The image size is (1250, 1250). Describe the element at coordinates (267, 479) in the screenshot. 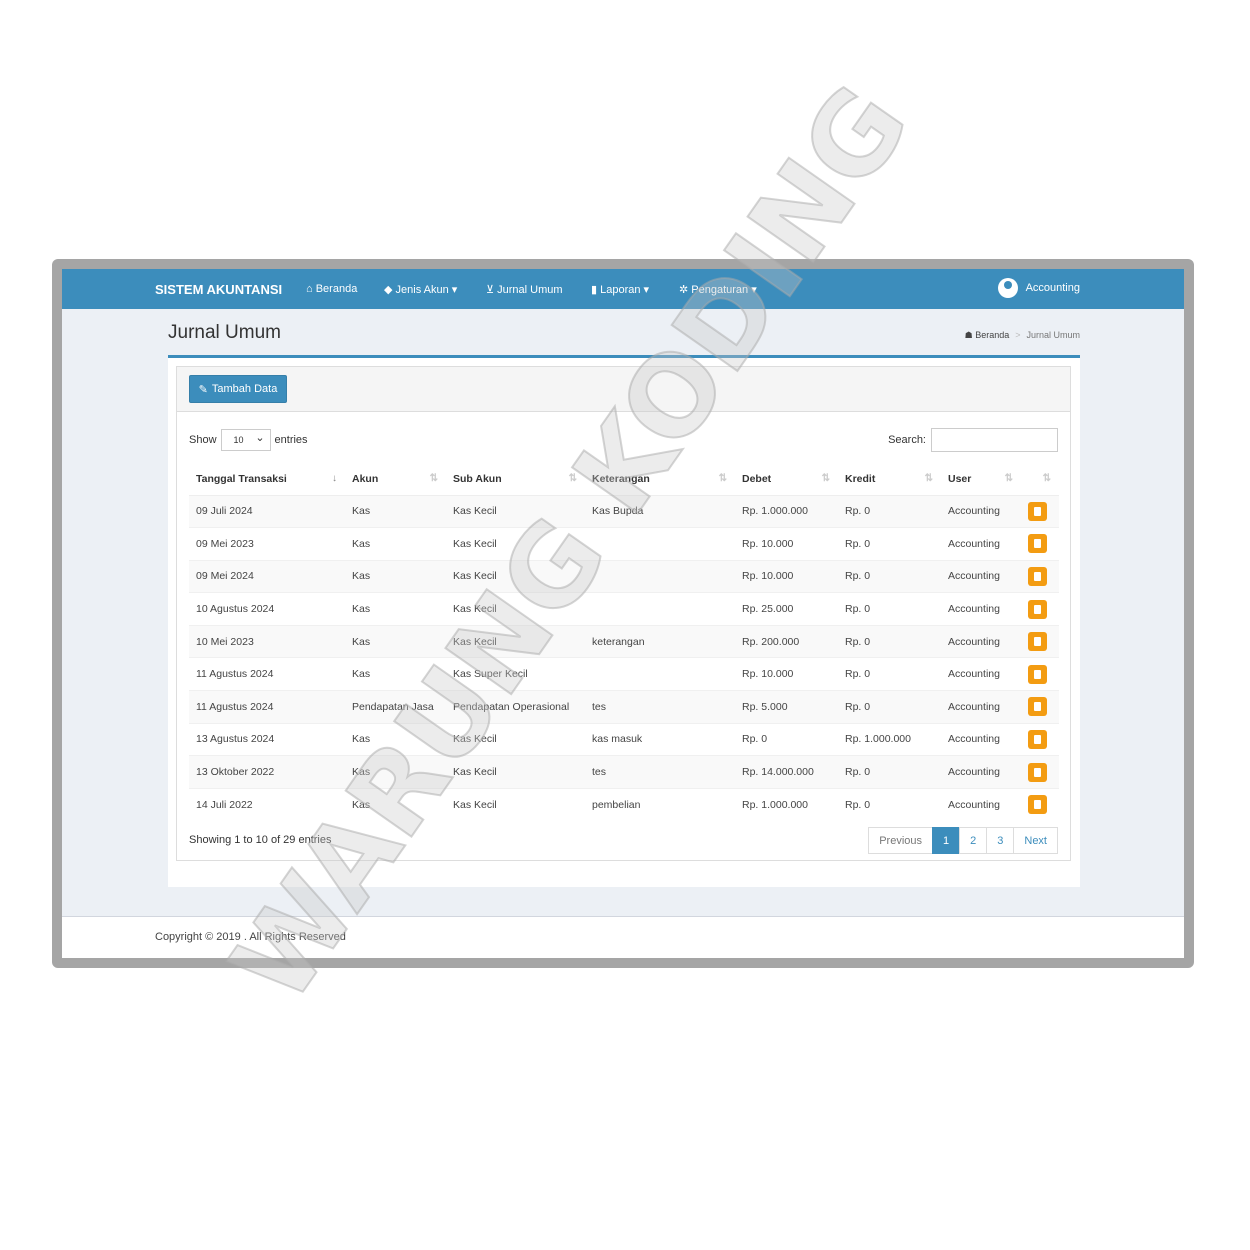

I see `column-header: Tanggal Transaksi ↓` at that location.